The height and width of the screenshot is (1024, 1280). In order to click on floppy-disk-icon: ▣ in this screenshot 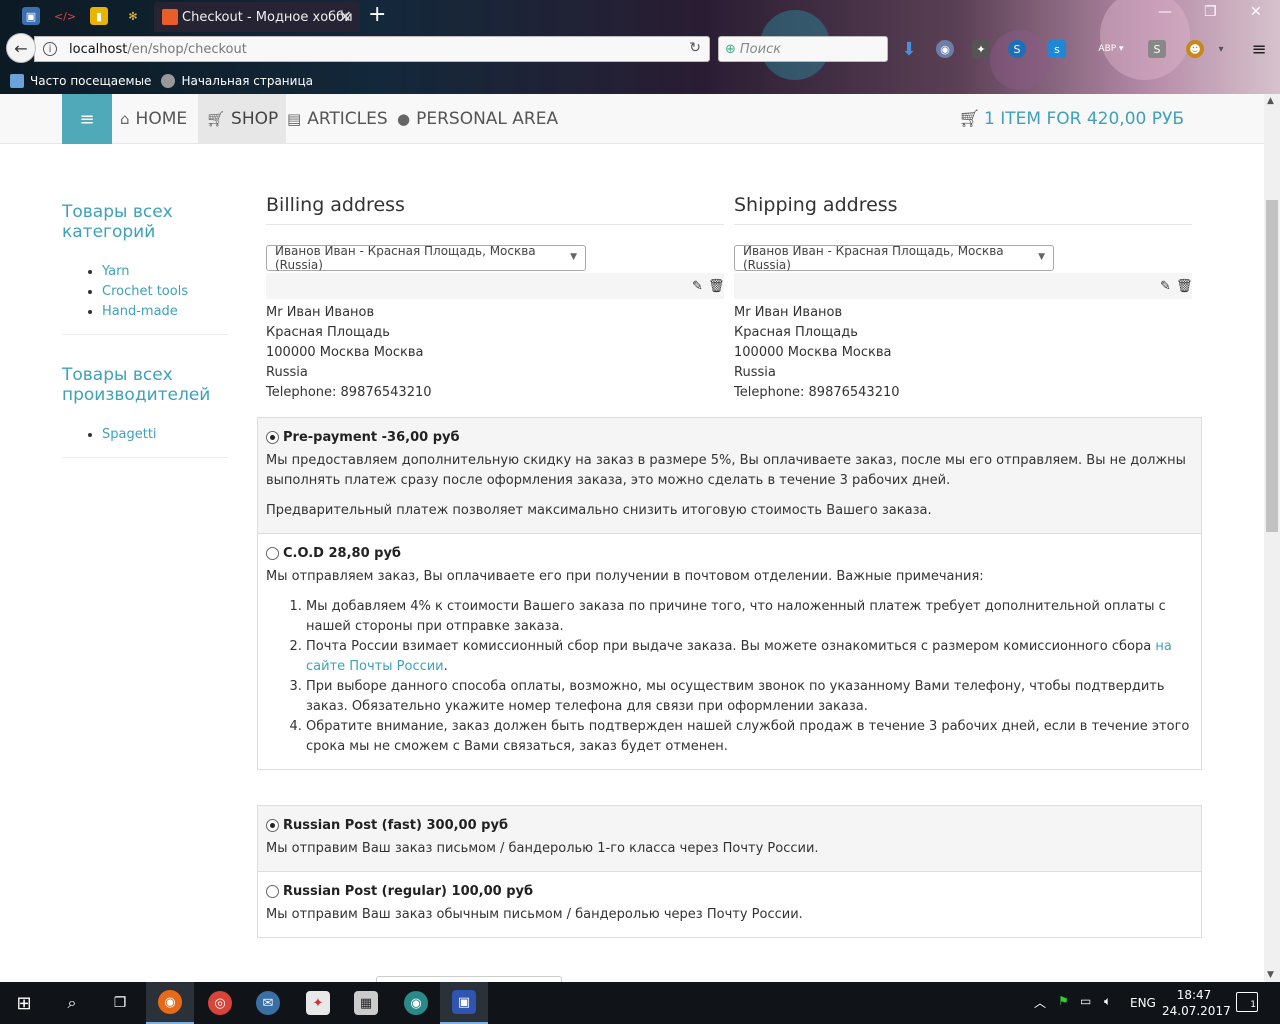, I will do `click(464, 1002)`.